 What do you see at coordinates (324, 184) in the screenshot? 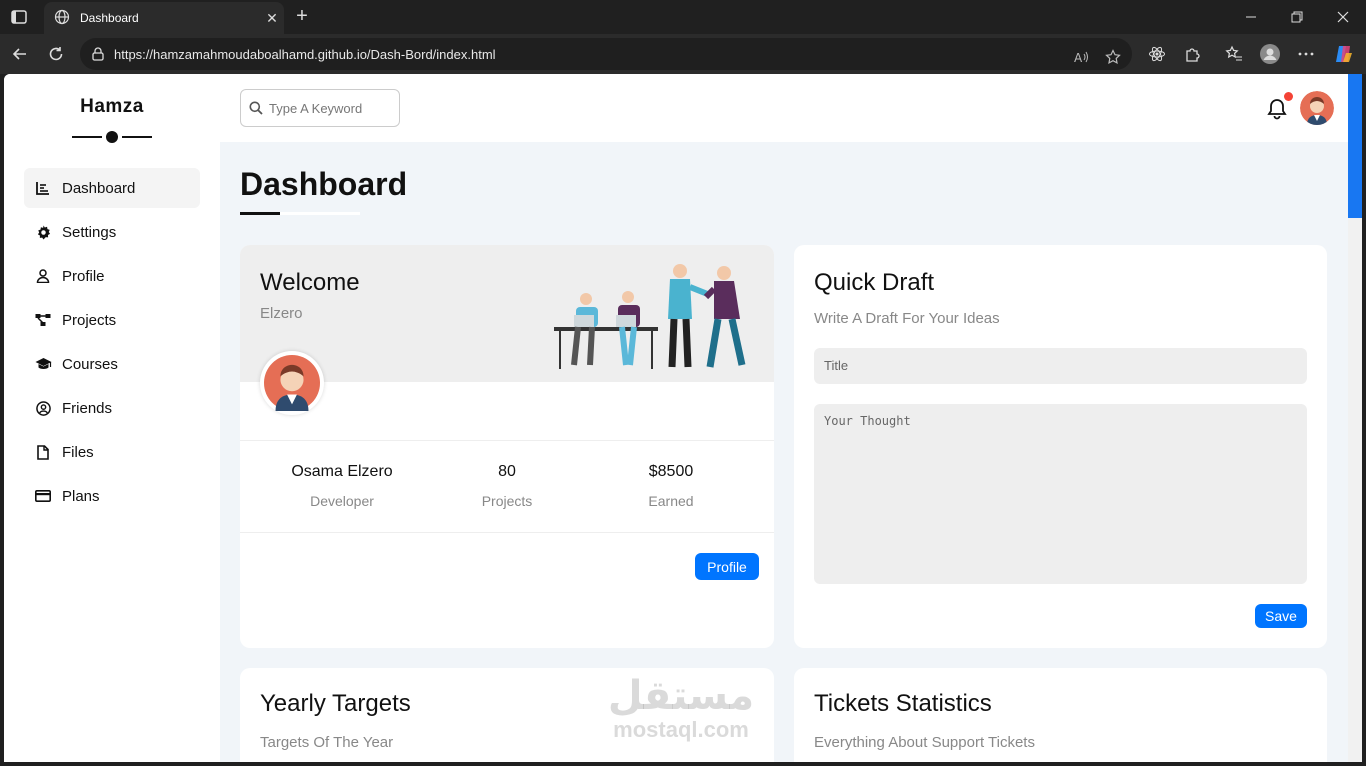
I see `page-title: Dashboard` at bounding box center [324, 184].